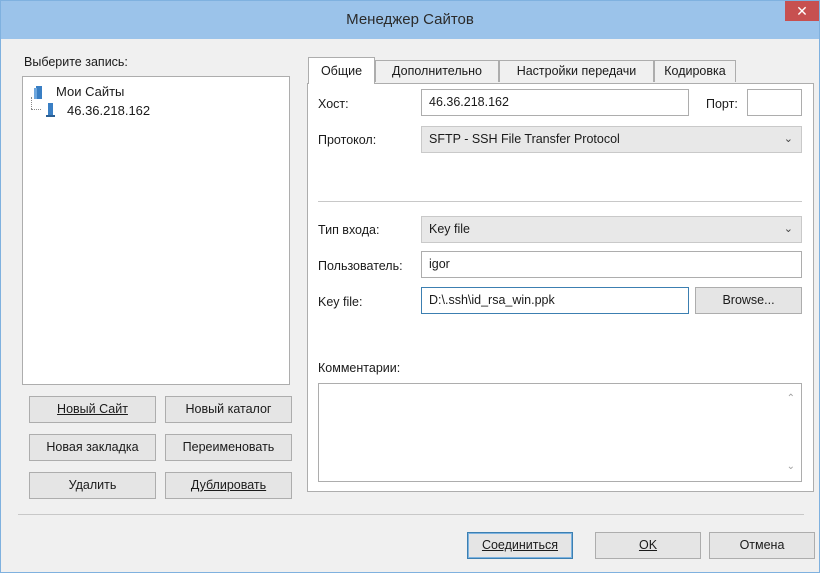 The width and height of the screenshot is (822, 575). Describe the element at coordinates (92, 447) in the screenshot. I see `new-bookmark-button: Новая закладка` at that location.